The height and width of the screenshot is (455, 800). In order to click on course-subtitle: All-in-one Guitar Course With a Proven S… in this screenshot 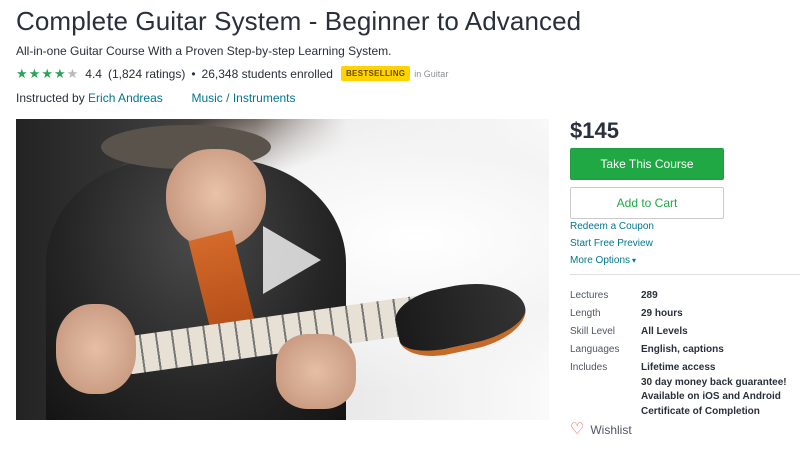, I will do `click(204, 51)`.